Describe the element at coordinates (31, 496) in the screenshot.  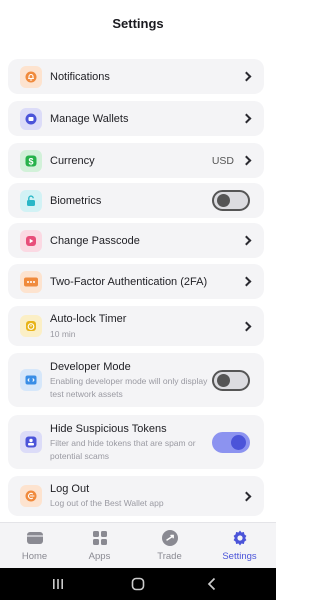
I see `logout-icon` at that location.